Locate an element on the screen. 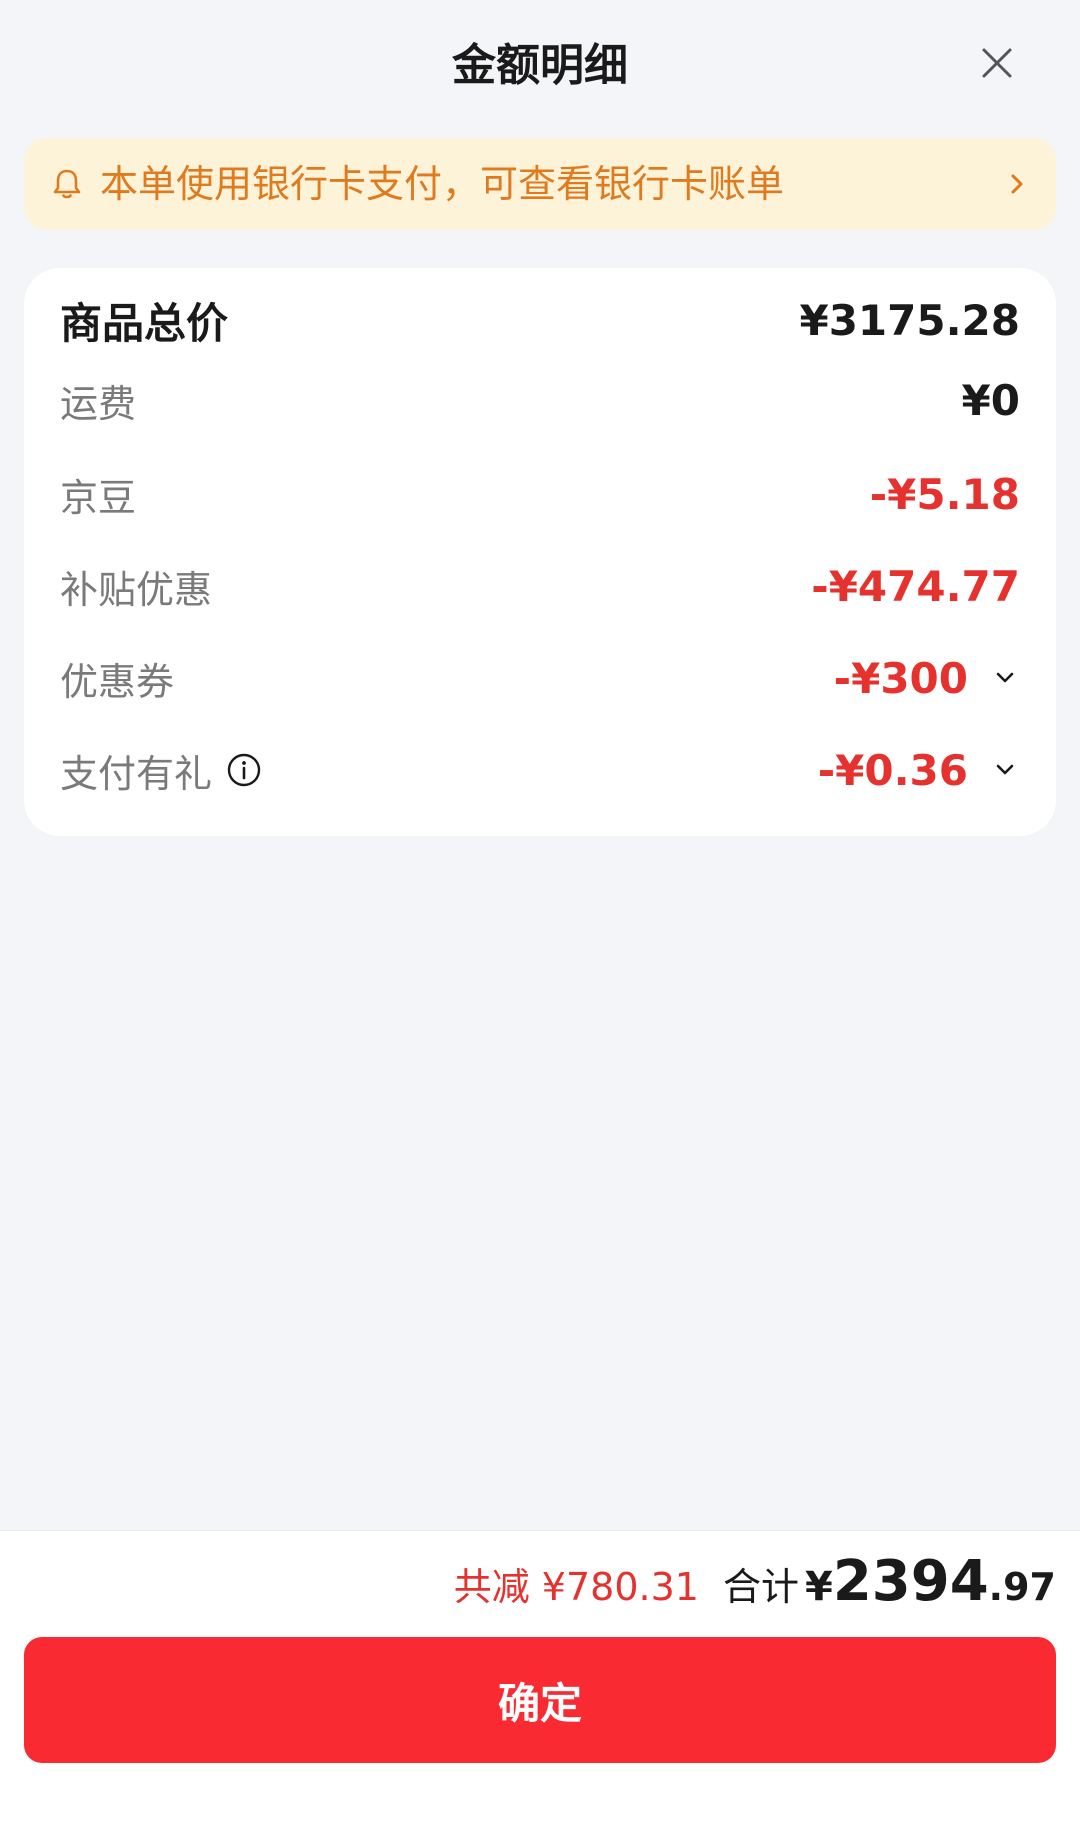  page-title: 金额明细 is located at coordinates (540, 65).